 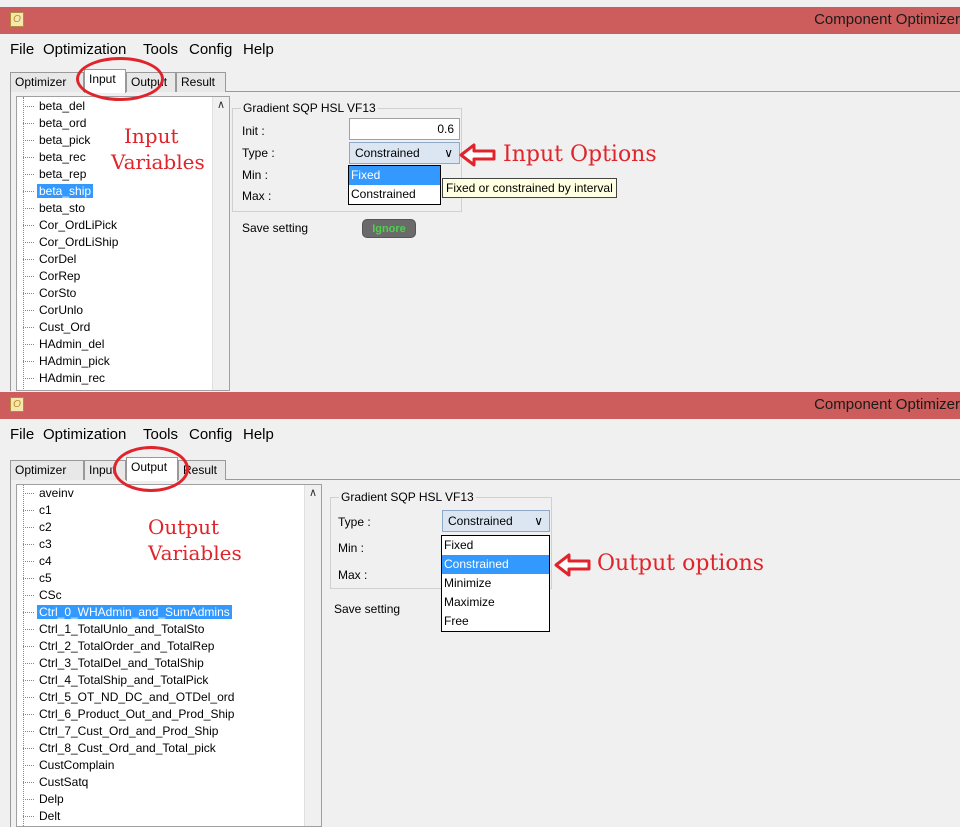 What do you see at coordinates (151, 136) in the screenshot?
I see `annotation-input-variables-line1: Input` at bounding box center [151, 136].